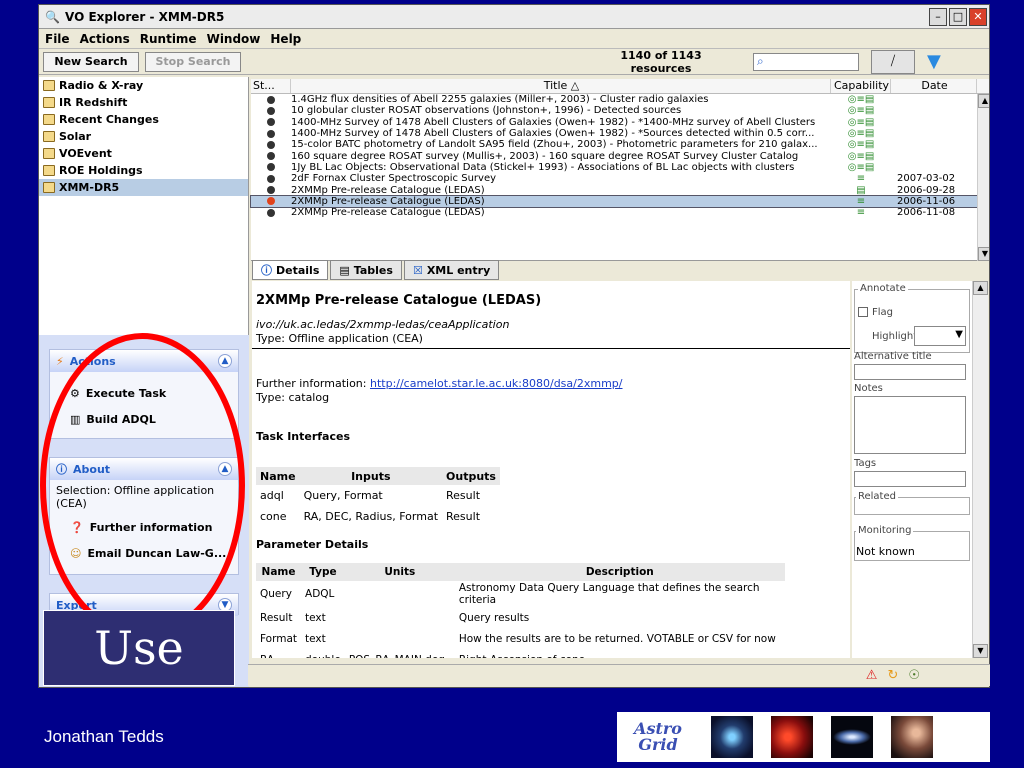 Image resolution: width=1024 pixels, height=768 pixels. I want to click on download-arrow-icon: ▼, so click(934, 61).